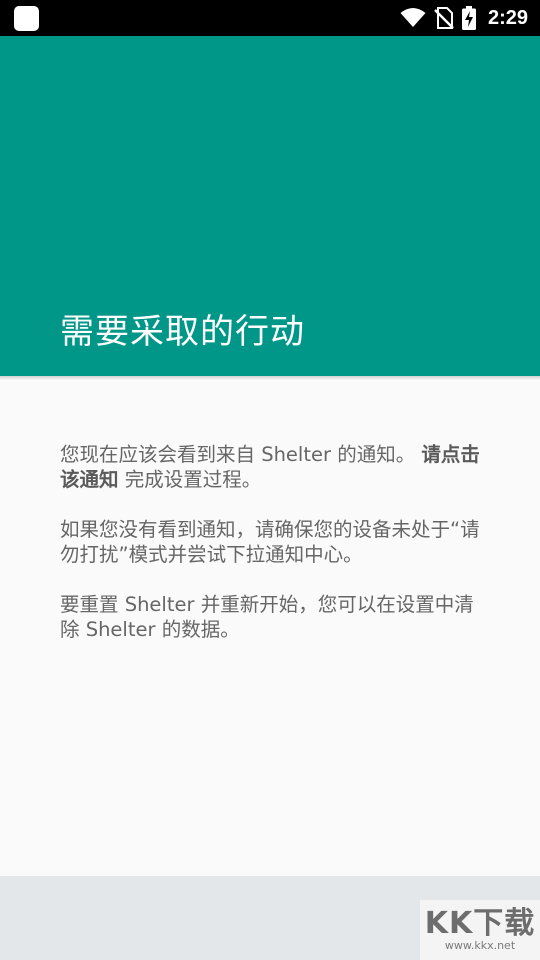 This screenshot has height=960, width=540. What do you see at coordinates (413, 17) in the screenshot?
I see `wifi-icon` at bounding box center [413, 17].